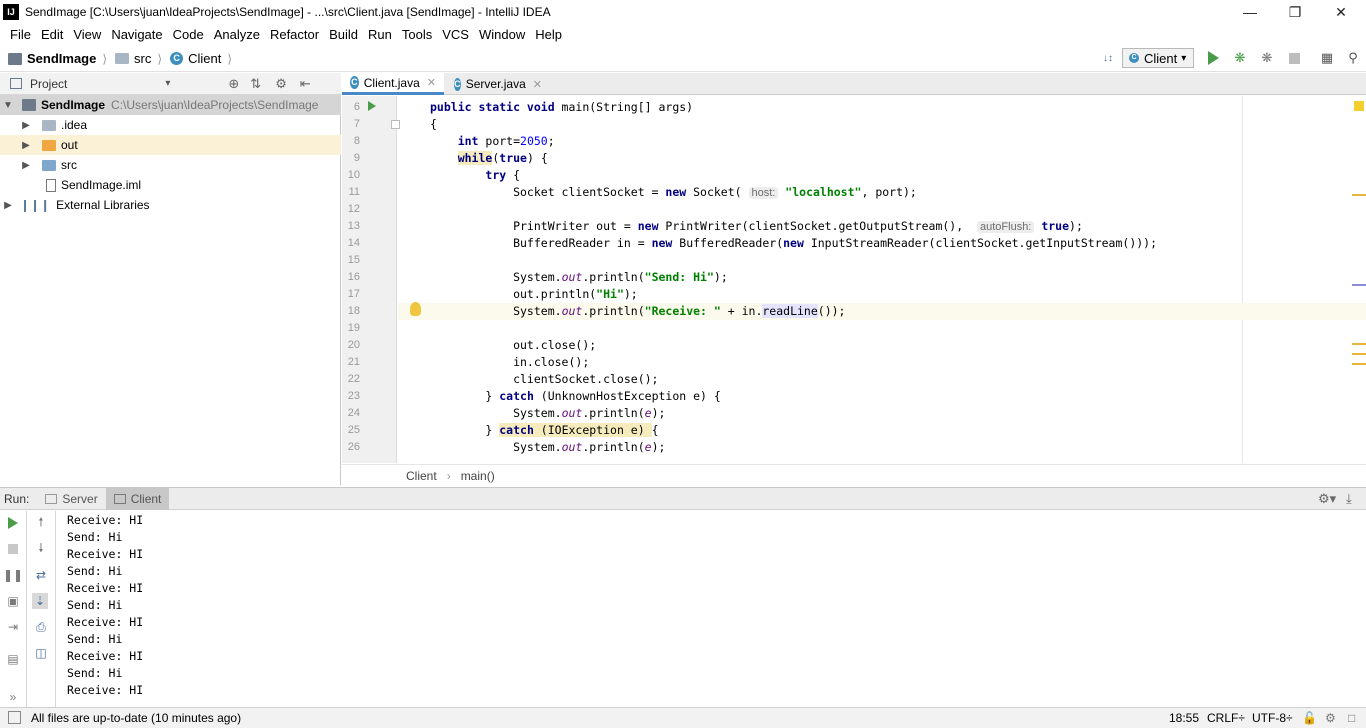  Describe the element at coordinates (13, 601) in the screenshot. I see `dump-threads-button: ▣` at that location.